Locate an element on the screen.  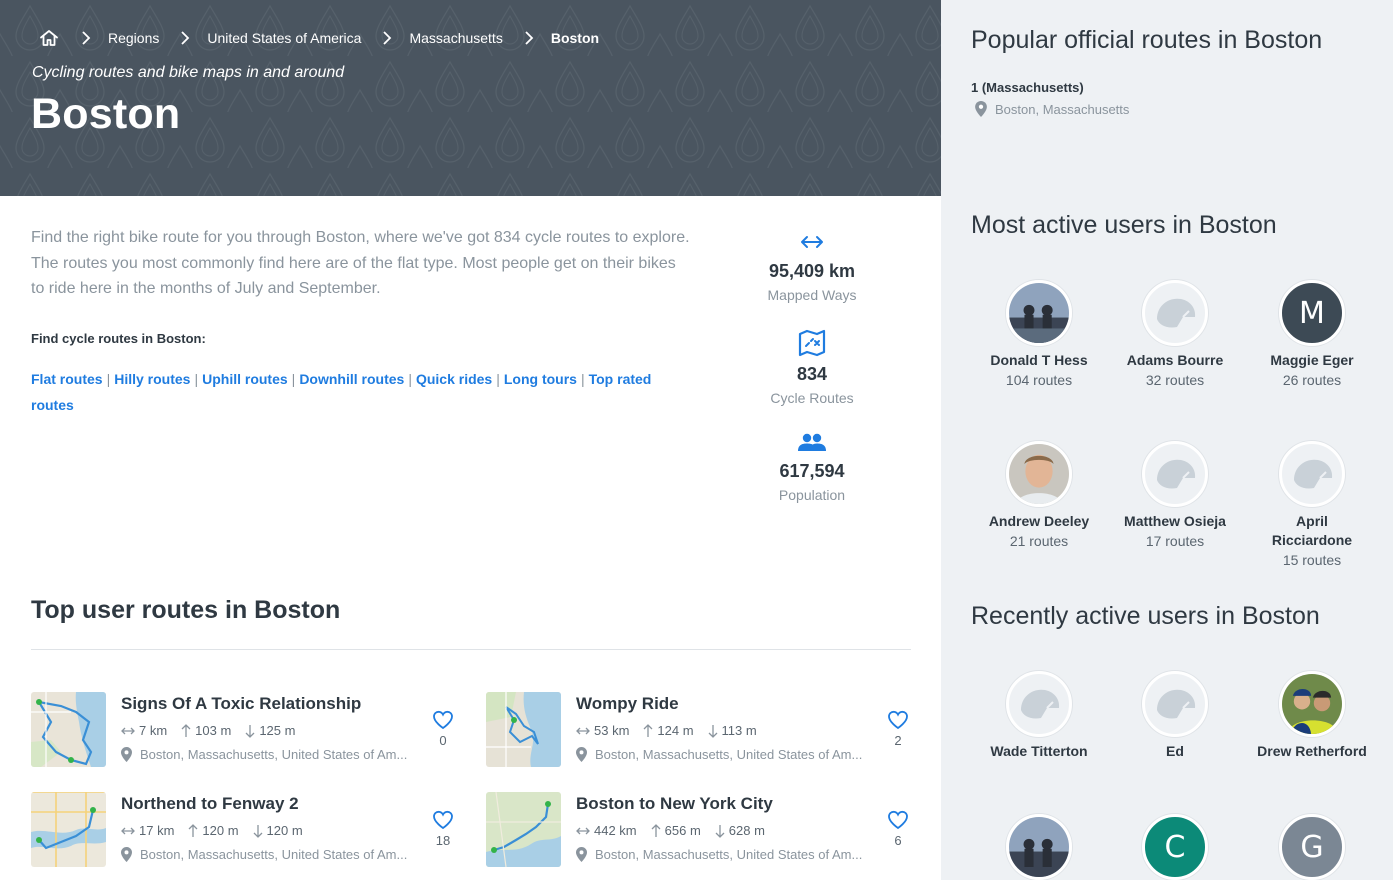
popular-route-name: 1 (Massachusetts) is located at coordinates (1027, 87).